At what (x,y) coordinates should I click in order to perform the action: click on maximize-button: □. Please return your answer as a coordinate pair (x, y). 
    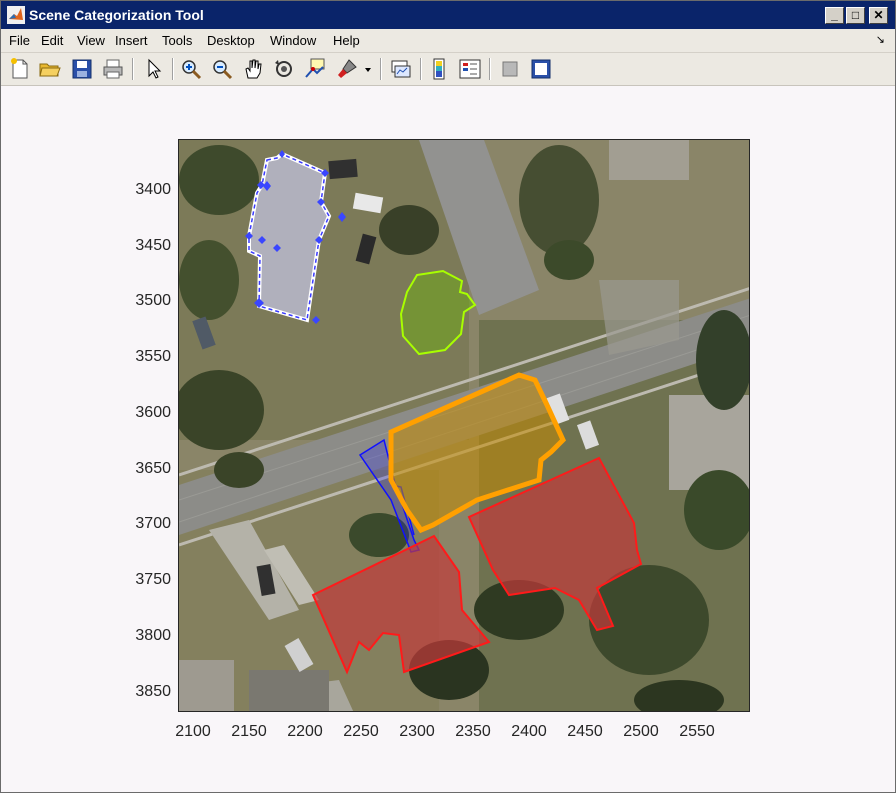
    Looking at the image, I should click on (855, 15).